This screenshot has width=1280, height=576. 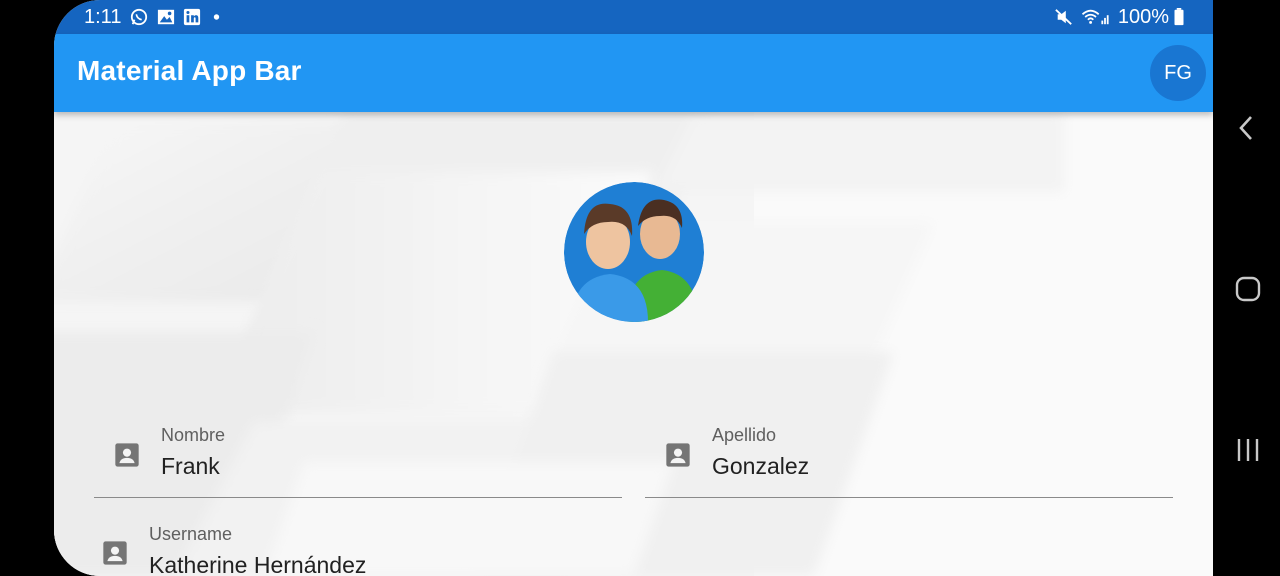 What do you see at coordinates (633, 17) in the screenshot?
I see `status-bar: 1:11 100%` at bounding box center [633, 17].